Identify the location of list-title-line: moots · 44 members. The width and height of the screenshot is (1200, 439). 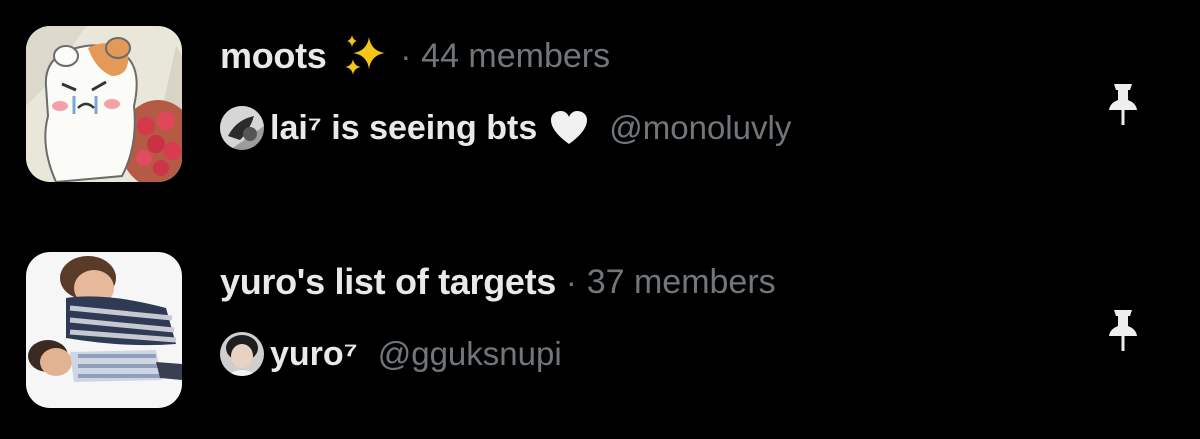
(415, 56).